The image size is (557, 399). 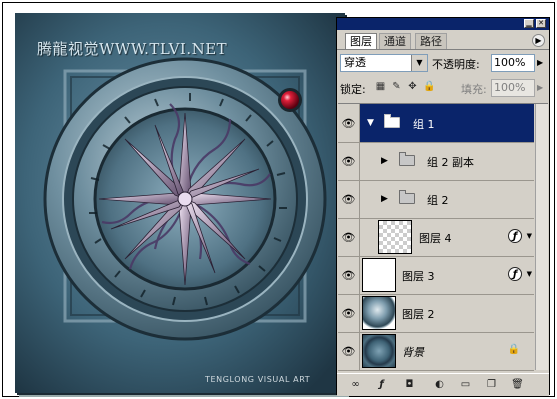 I want to click on fill-slider-arrow-icon: ▶, so click(x=540, y=87).